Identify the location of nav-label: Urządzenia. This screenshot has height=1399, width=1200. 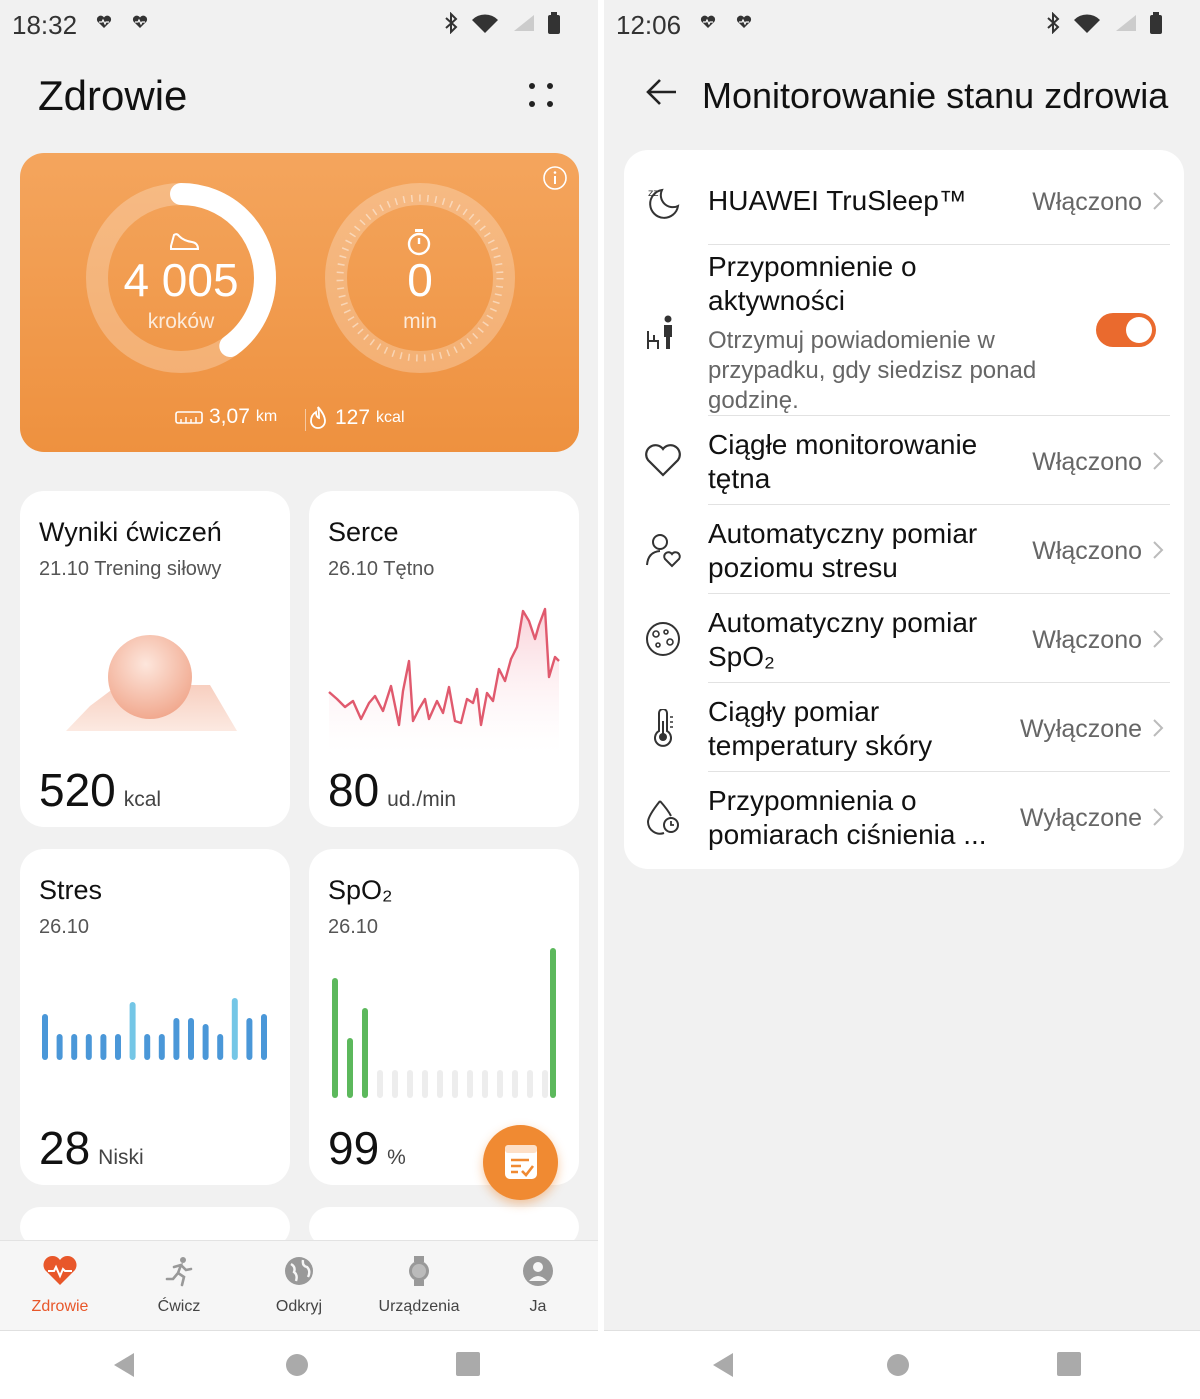
(419, 1306).